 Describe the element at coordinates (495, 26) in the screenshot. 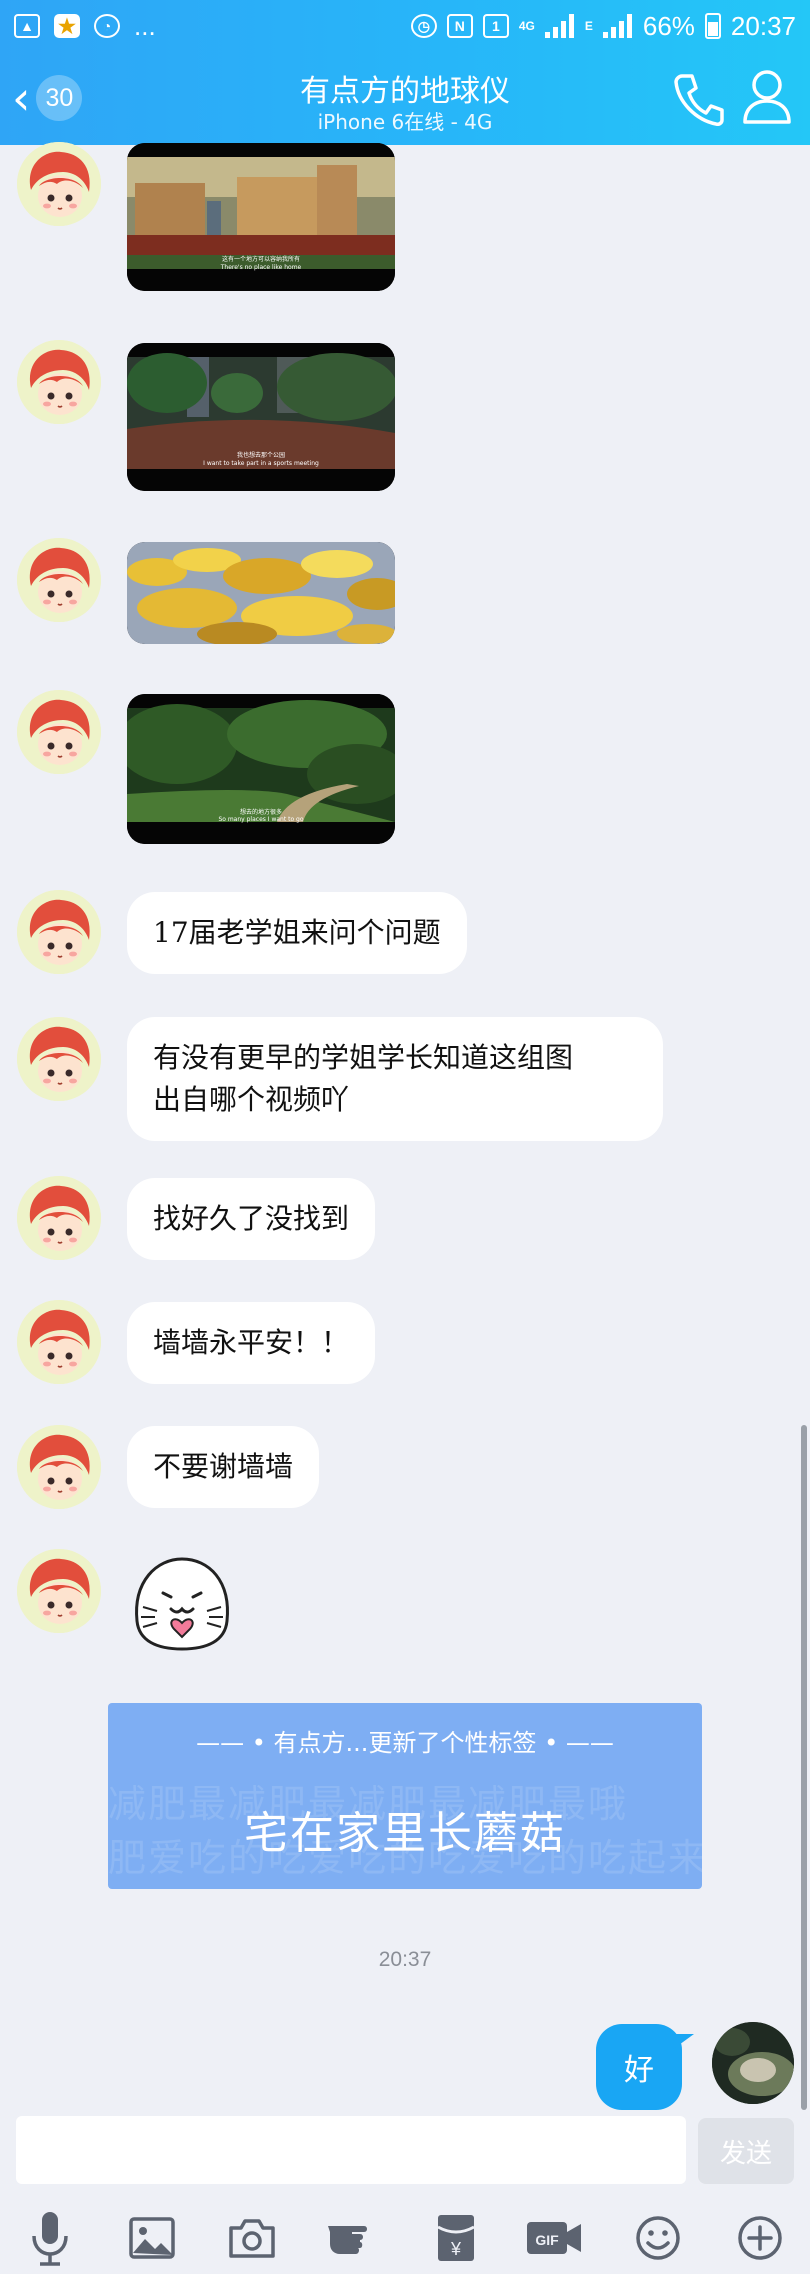

I see `sim-icon: 1` at that location.